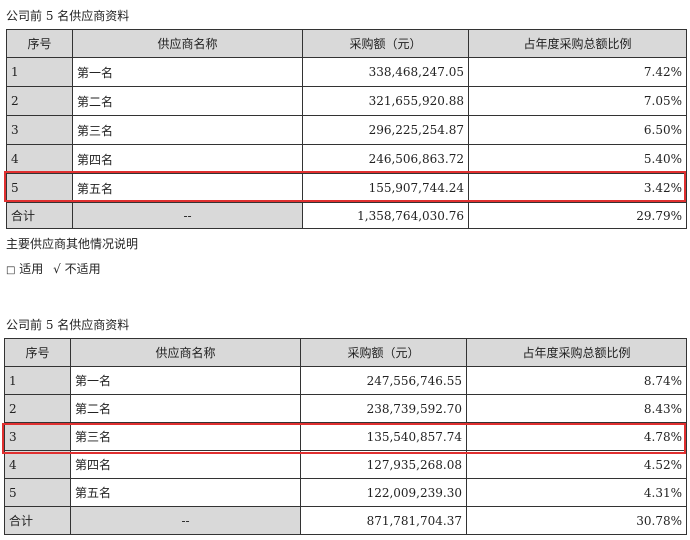  I want to click on applicability-line: □ 适用 √ 不适用, so click(53, 268).